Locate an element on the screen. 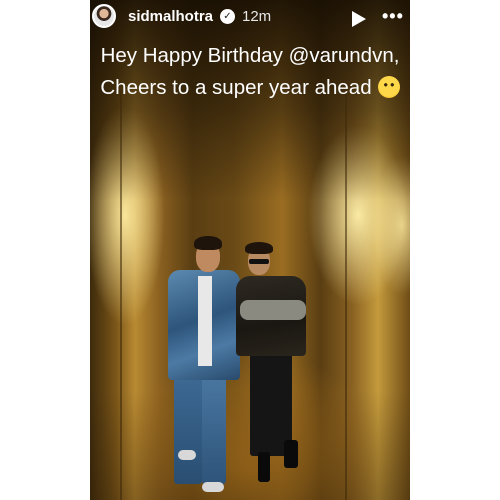 This screenshot has width=500, height=500. username: sidmalhotra is located at coordinates (170, 16).